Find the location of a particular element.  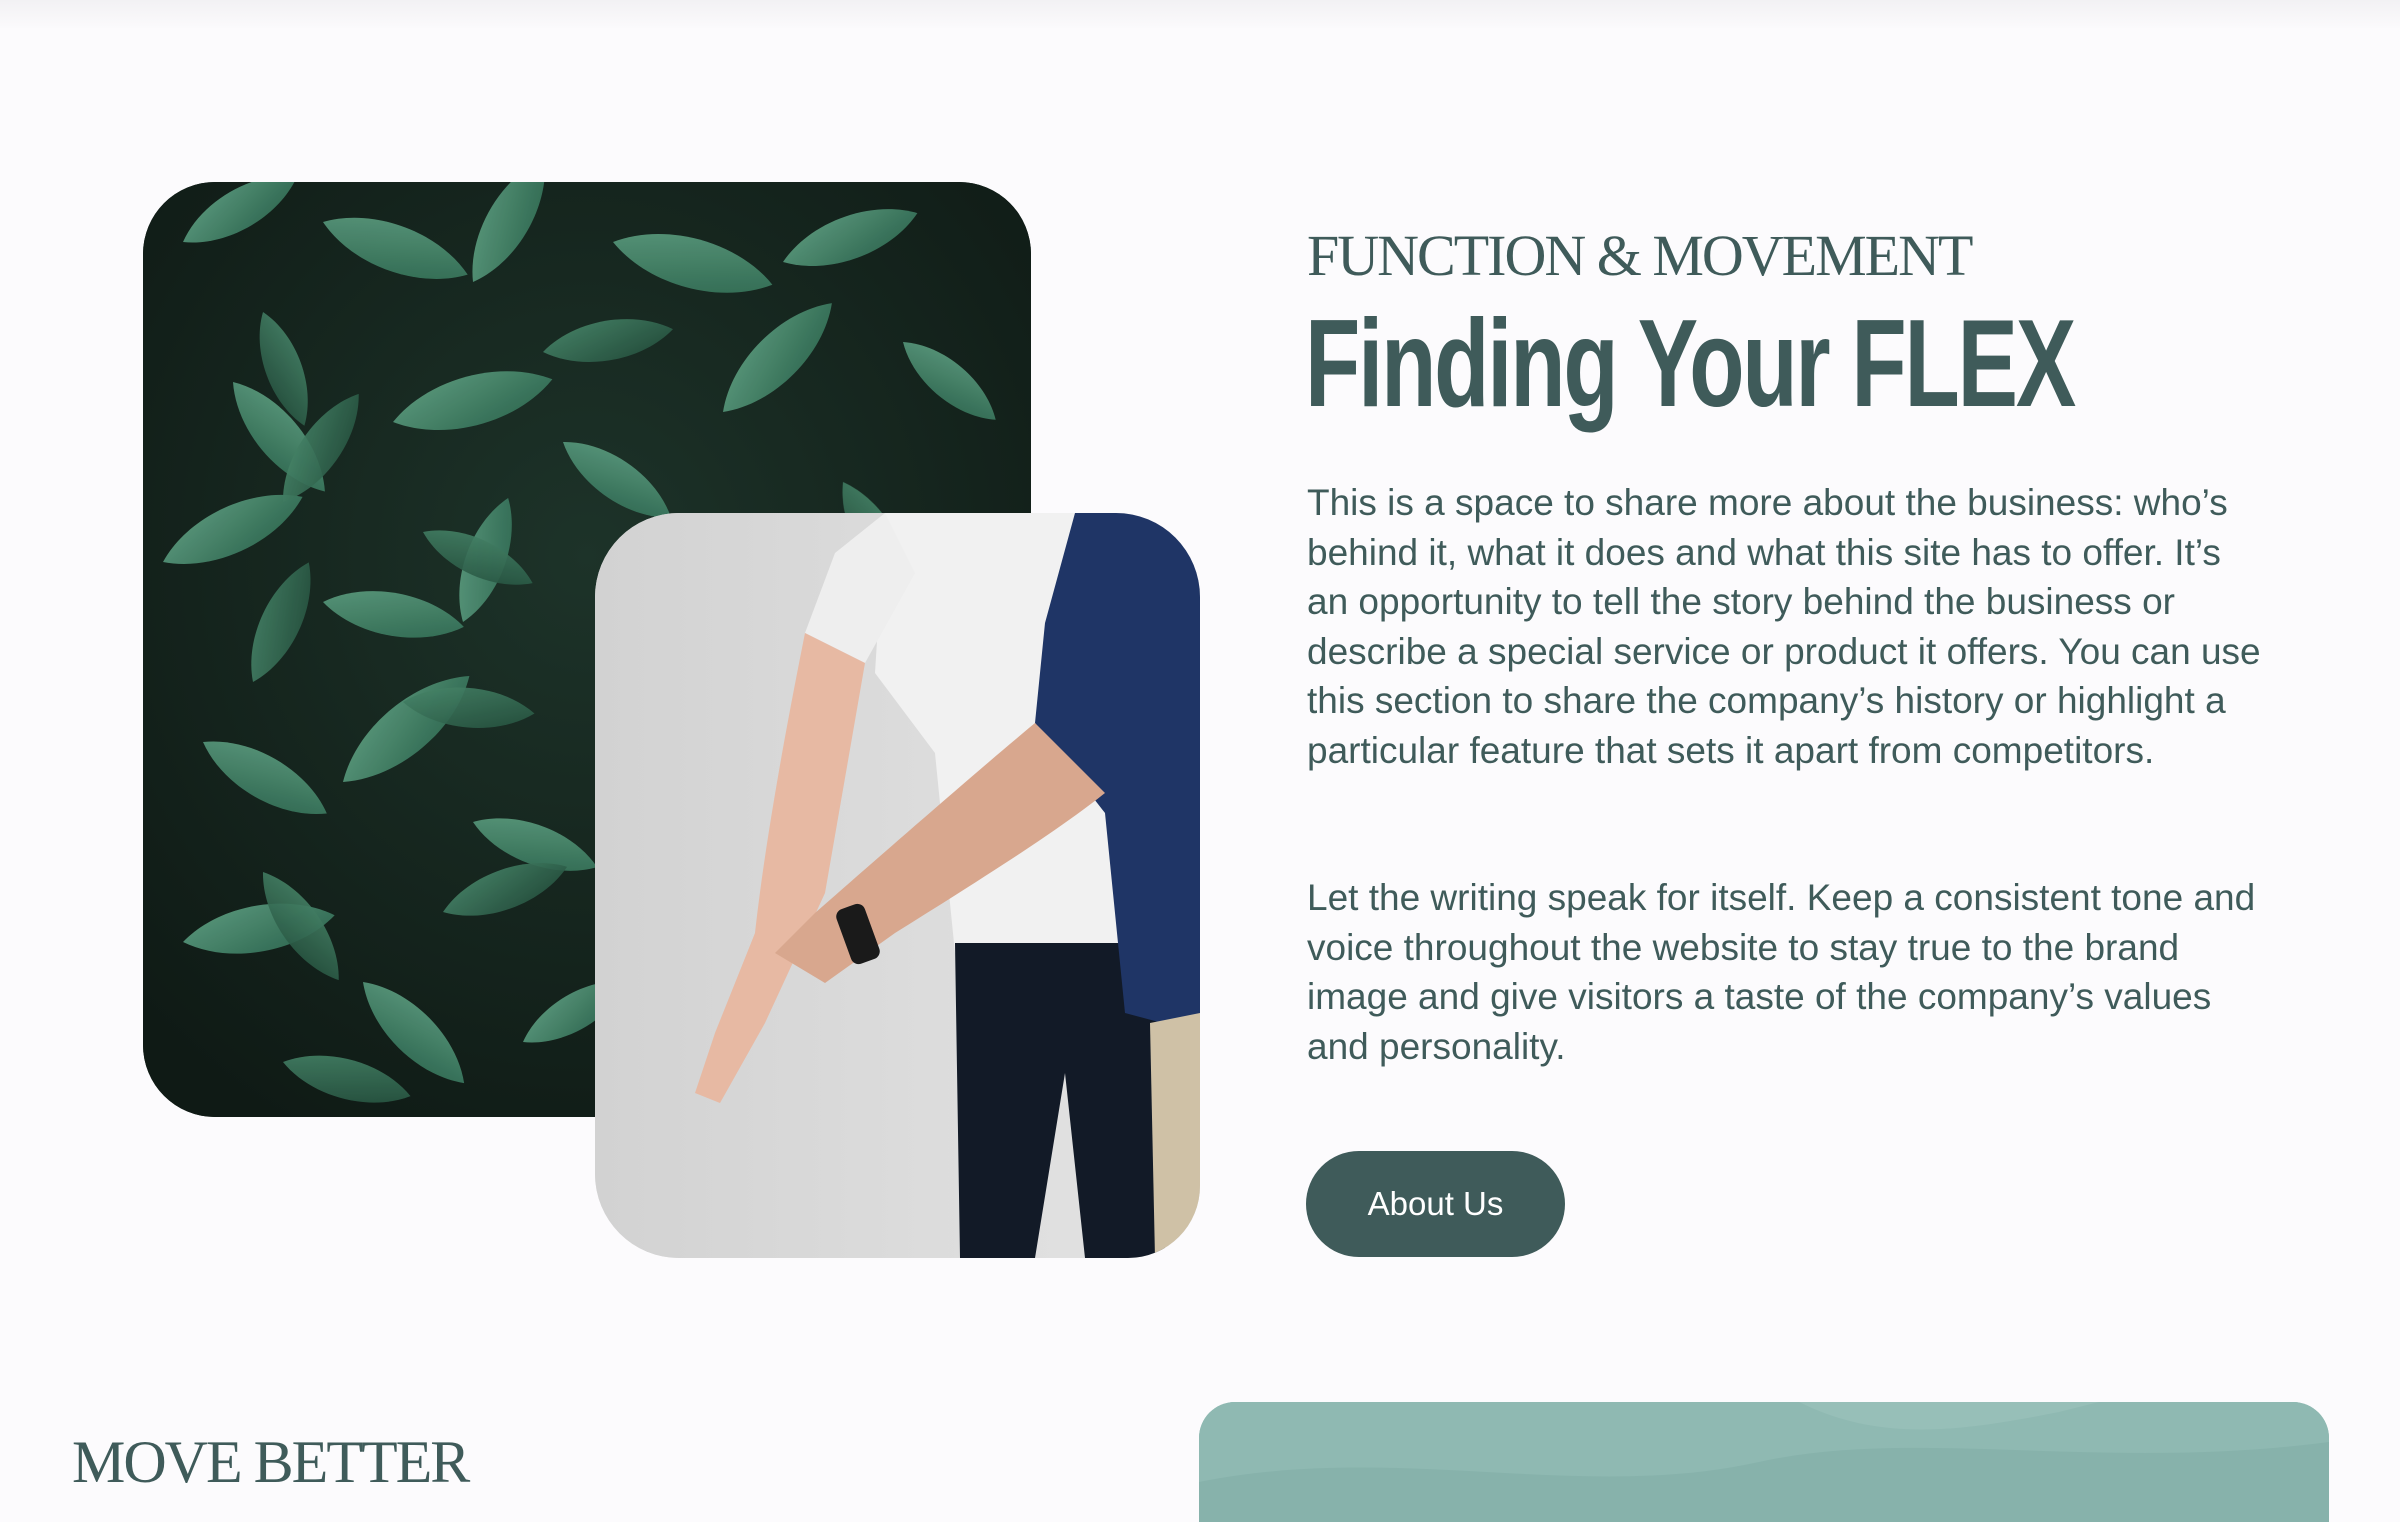

section-eyebrow: FUNCTION & MOVEMENT is located at coordinates (1640, 255).